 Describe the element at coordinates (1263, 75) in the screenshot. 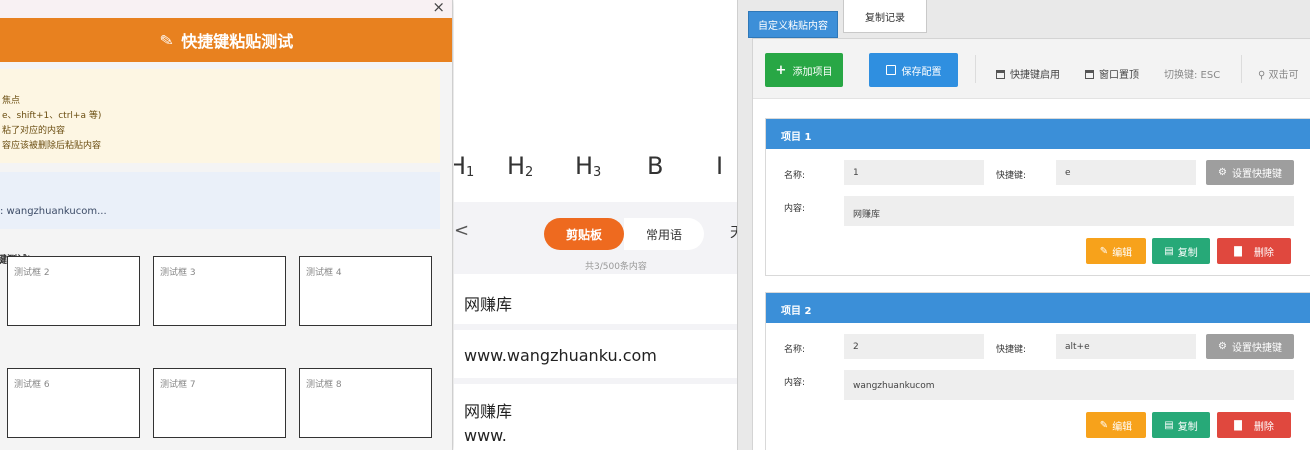

I see `pin-icon: ⚲` at that location.